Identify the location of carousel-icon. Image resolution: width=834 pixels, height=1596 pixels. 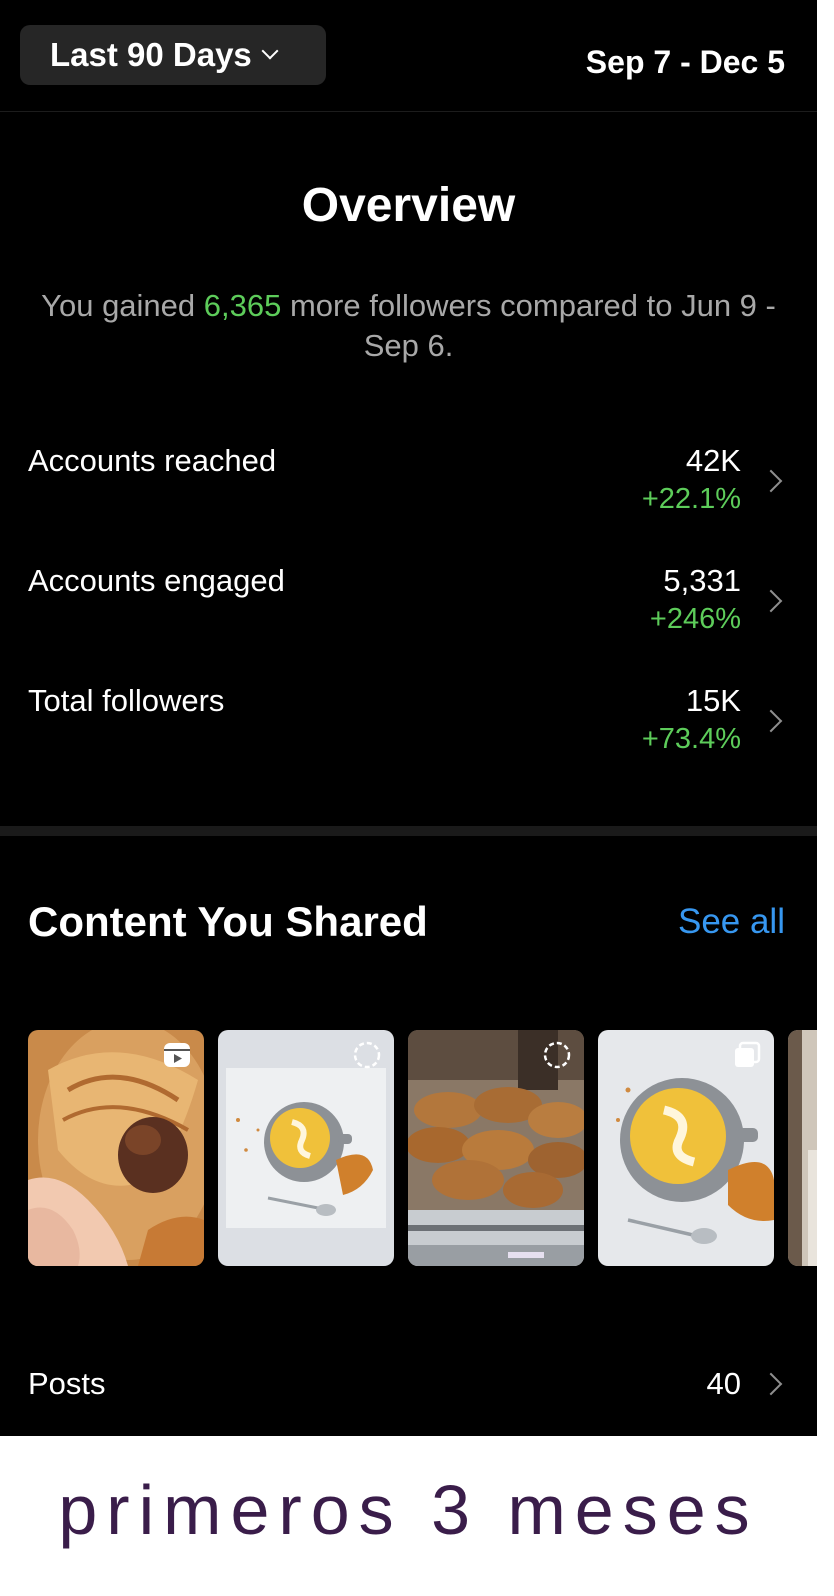
(748, 1054).